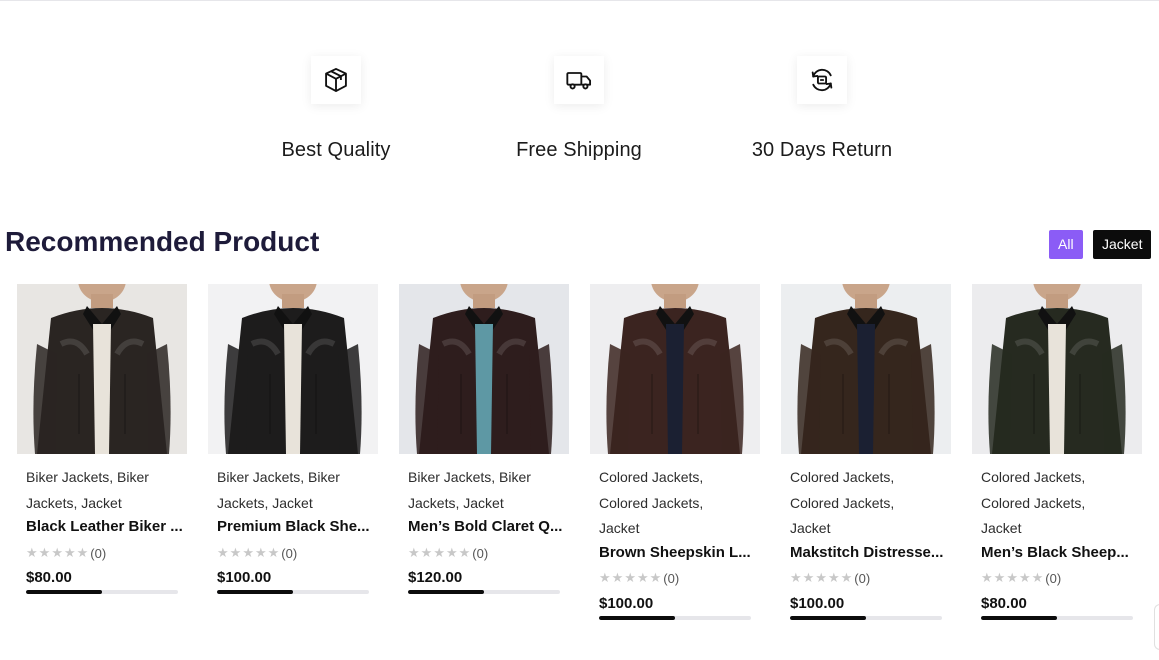 The height and width of the screenshot is (660, 1159). I want to click on return-icon, so click(822, 80).